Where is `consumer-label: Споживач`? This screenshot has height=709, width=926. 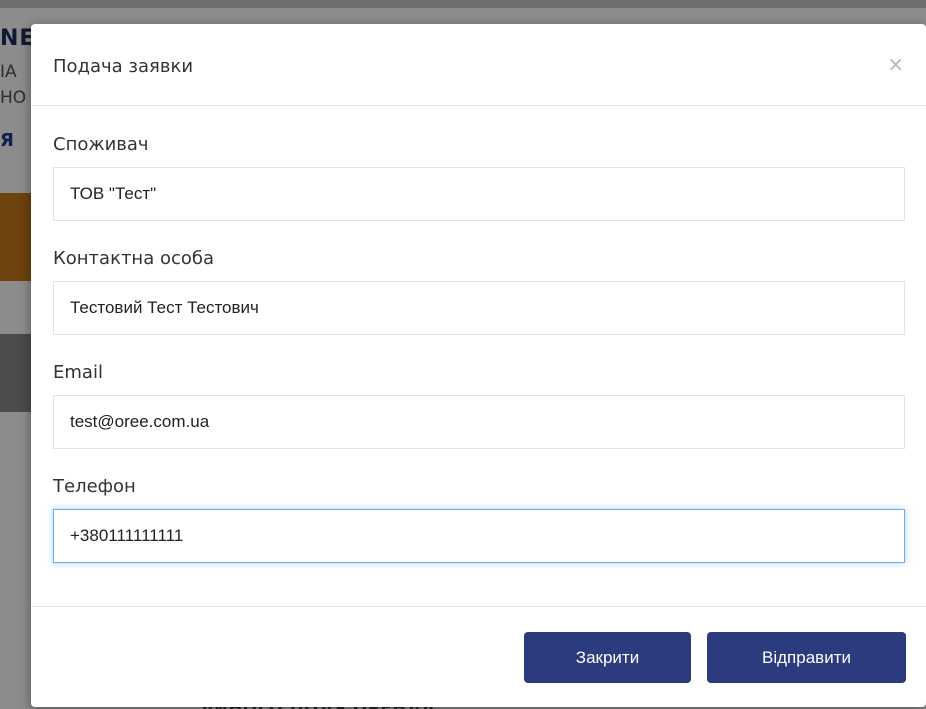
consumer-label: Споживач is located at coordinates (101, 144).